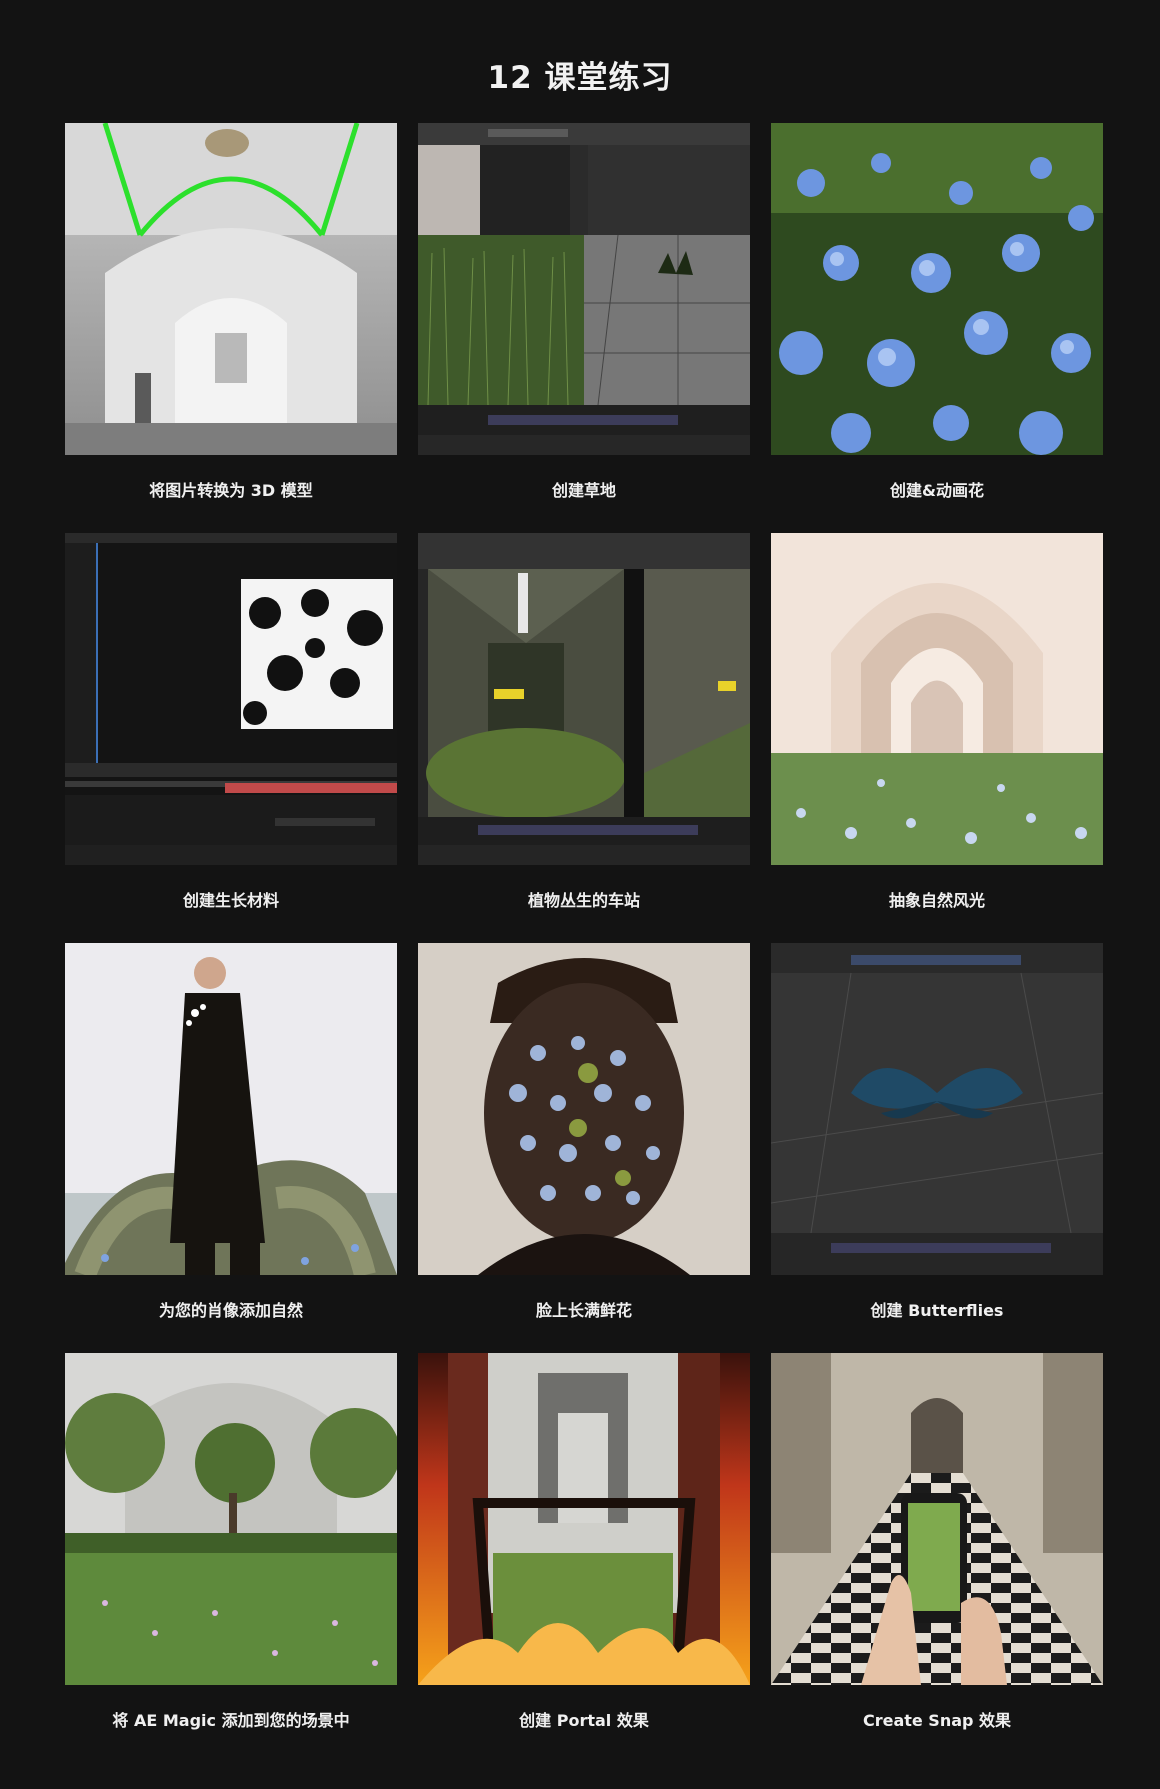  I want to click on portal-bridge-image, so click(584, 1519).